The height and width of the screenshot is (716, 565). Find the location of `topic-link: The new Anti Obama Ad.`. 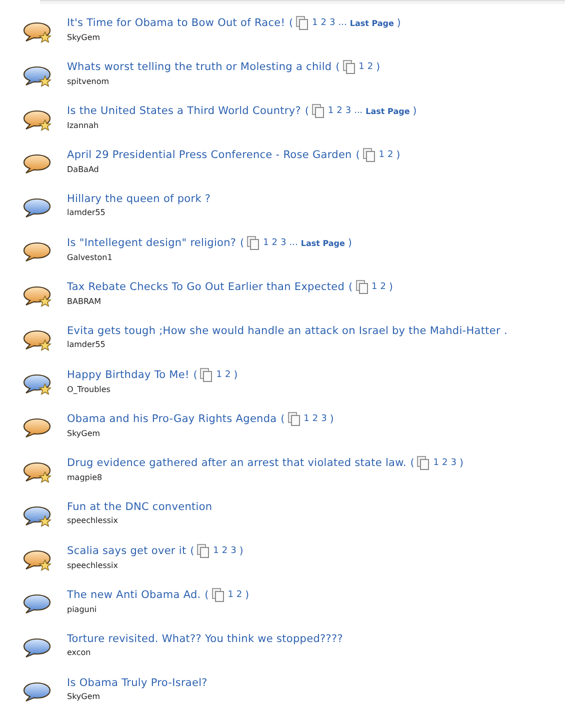

topic-link: The new Anti Obama Ad. is located at coordinates (134, 595).